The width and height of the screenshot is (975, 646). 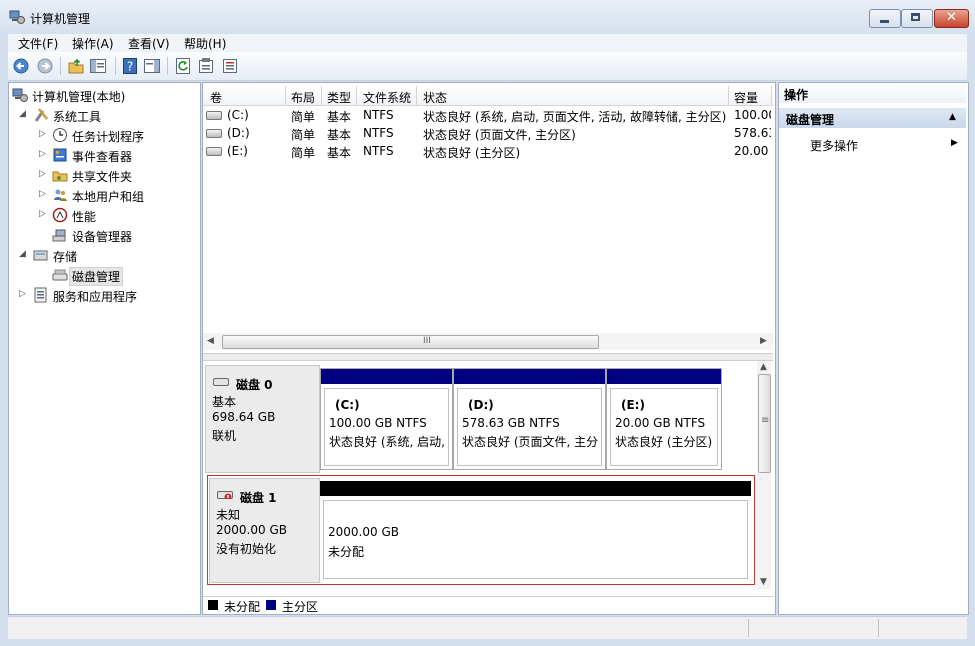 I want to click on tree-item-6: ▷ 性能, so click(x=103, y=215).